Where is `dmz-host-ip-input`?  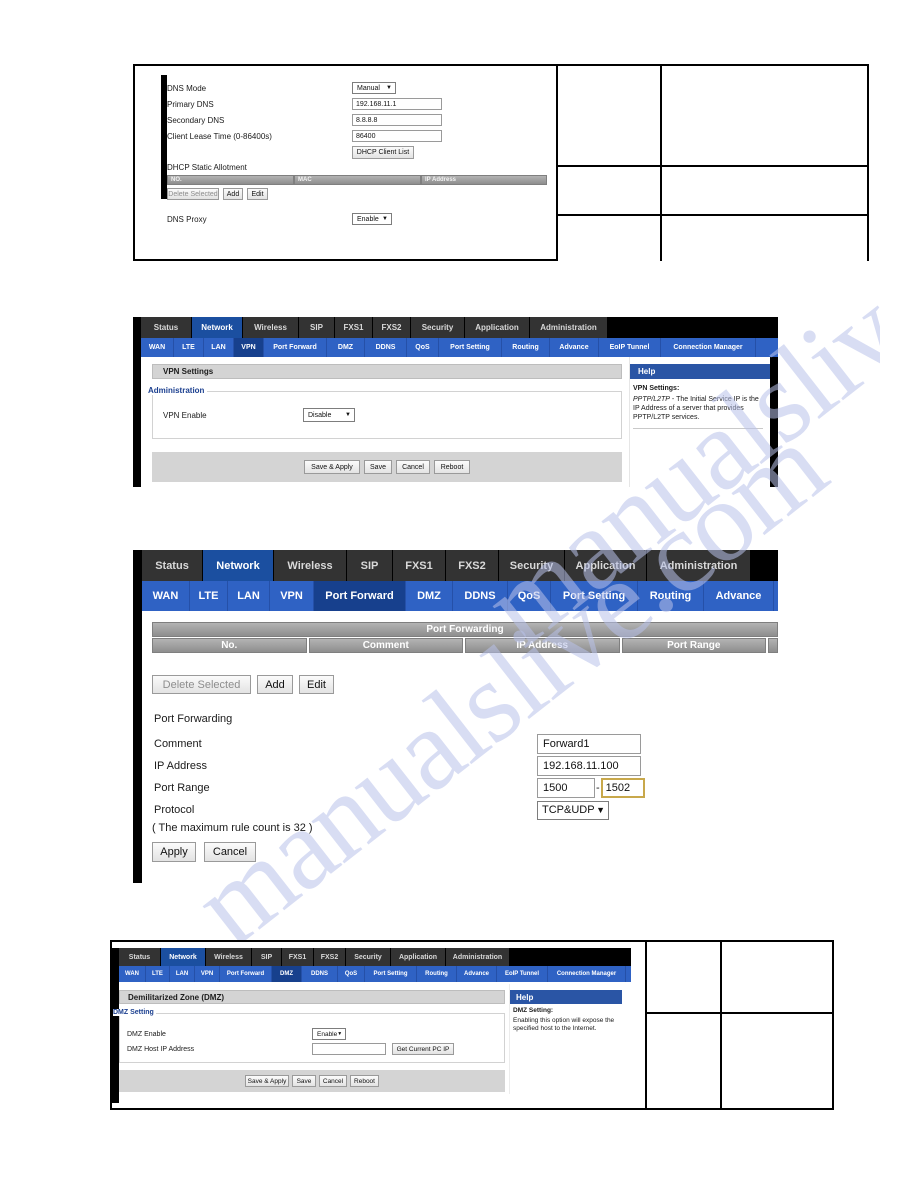 dmz-host-ip-input is located at coordinates (349, 1049).